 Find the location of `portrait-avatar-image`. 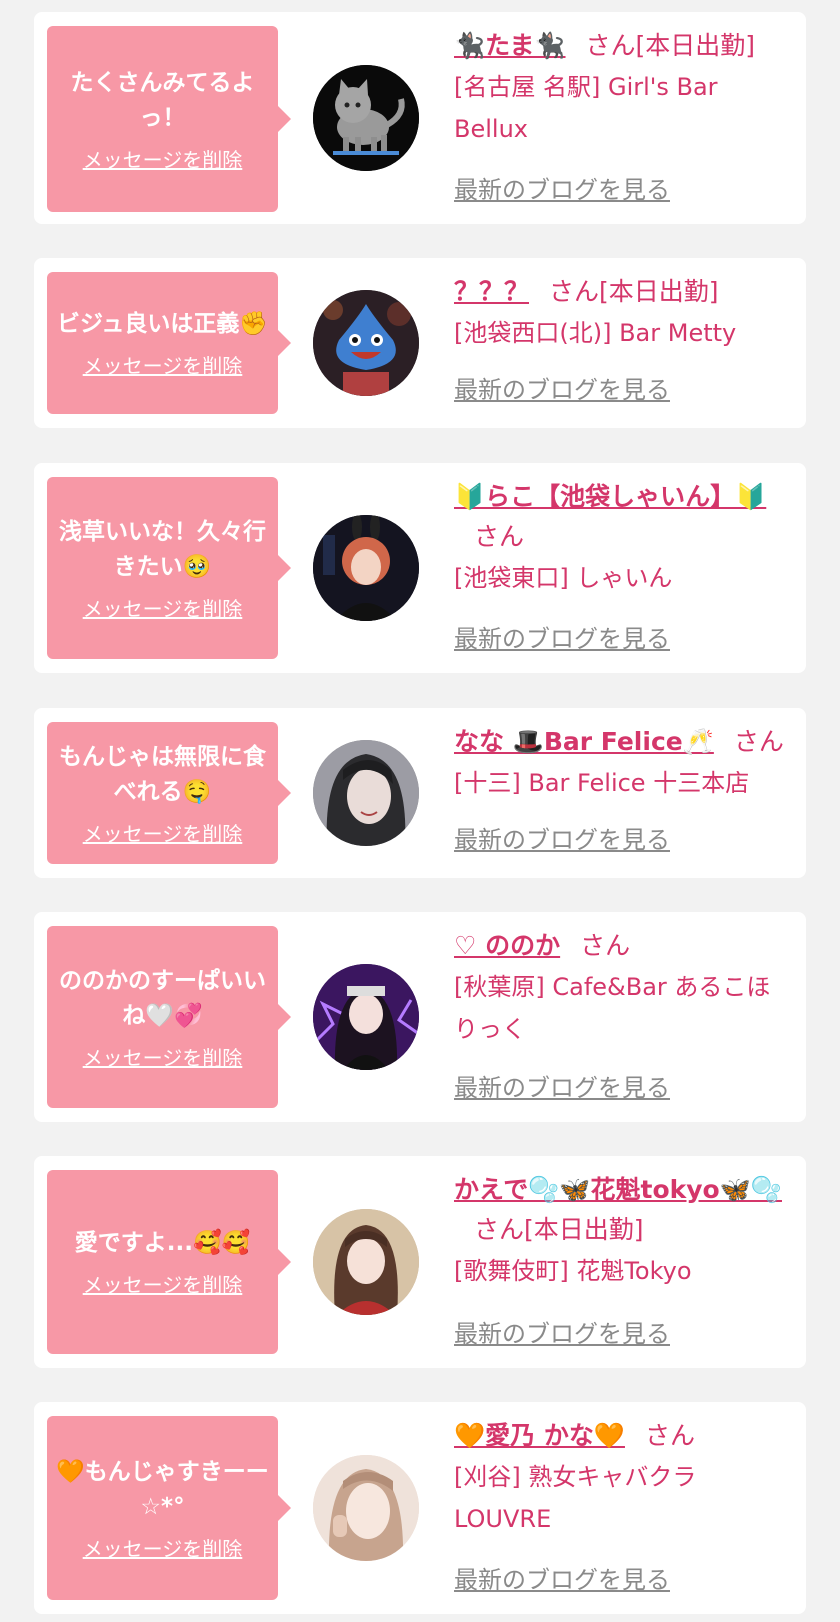

portrait-avatar-image is located at coordinates (366, 793).